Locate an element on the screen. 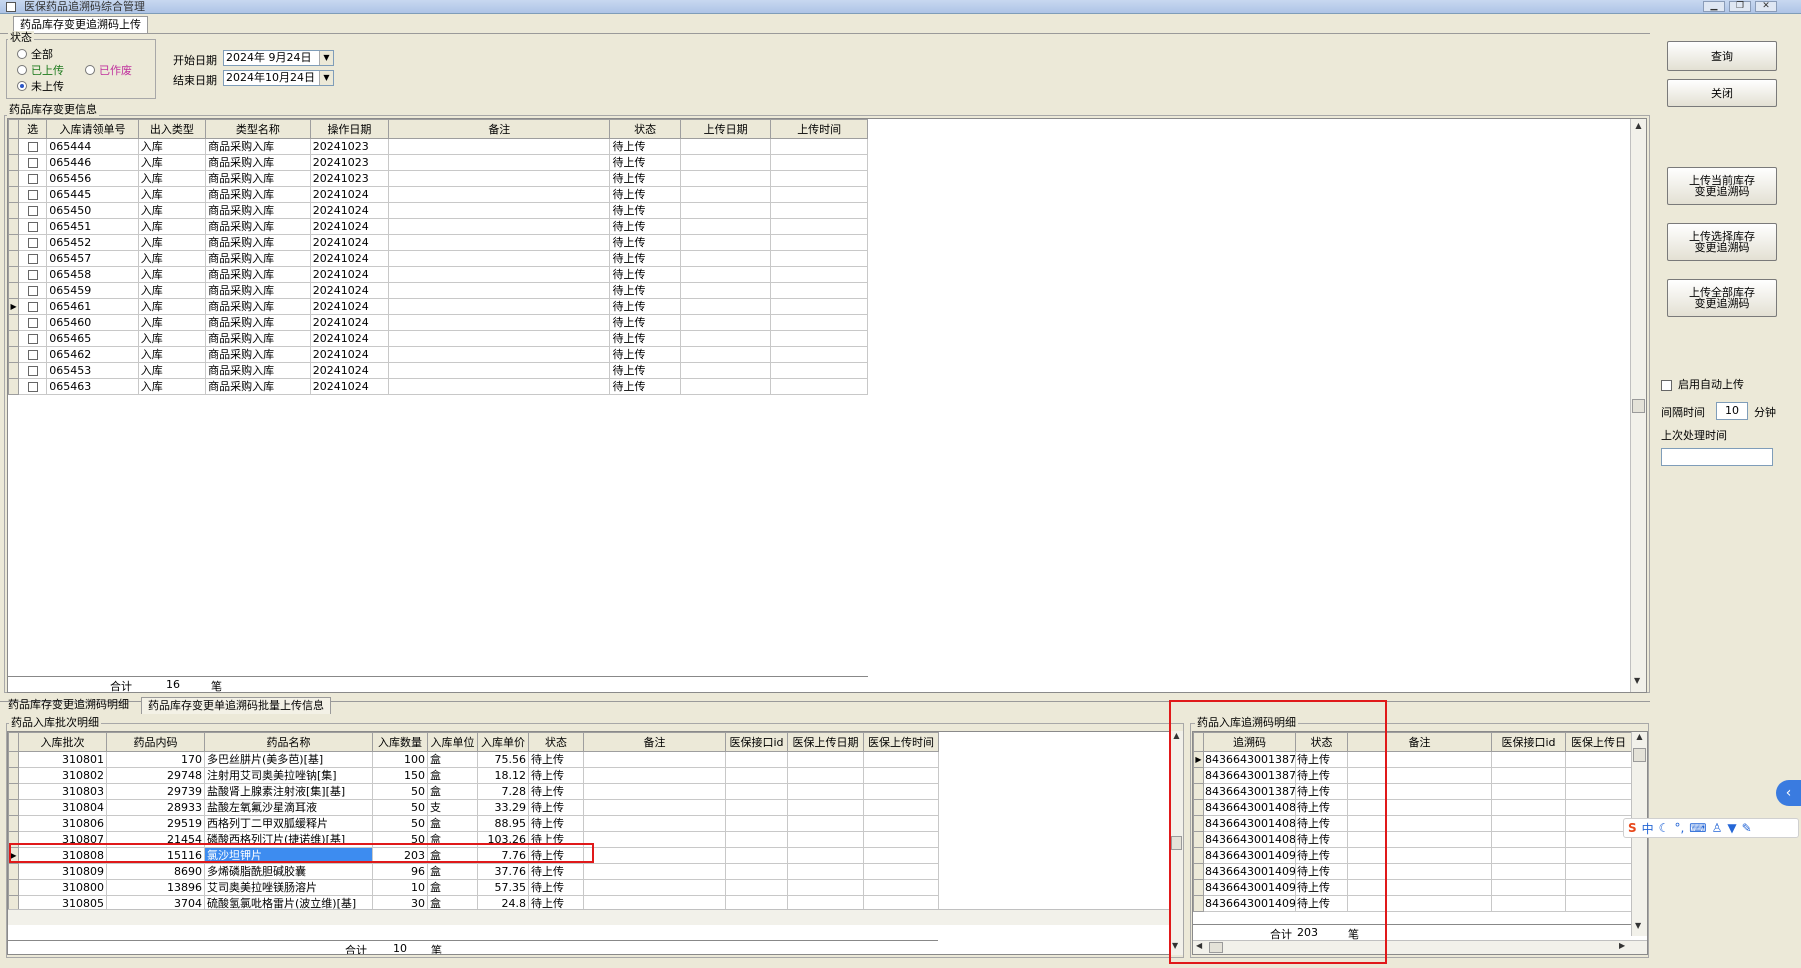  table-cell: 88.95 is located at coordinates (503, 823).